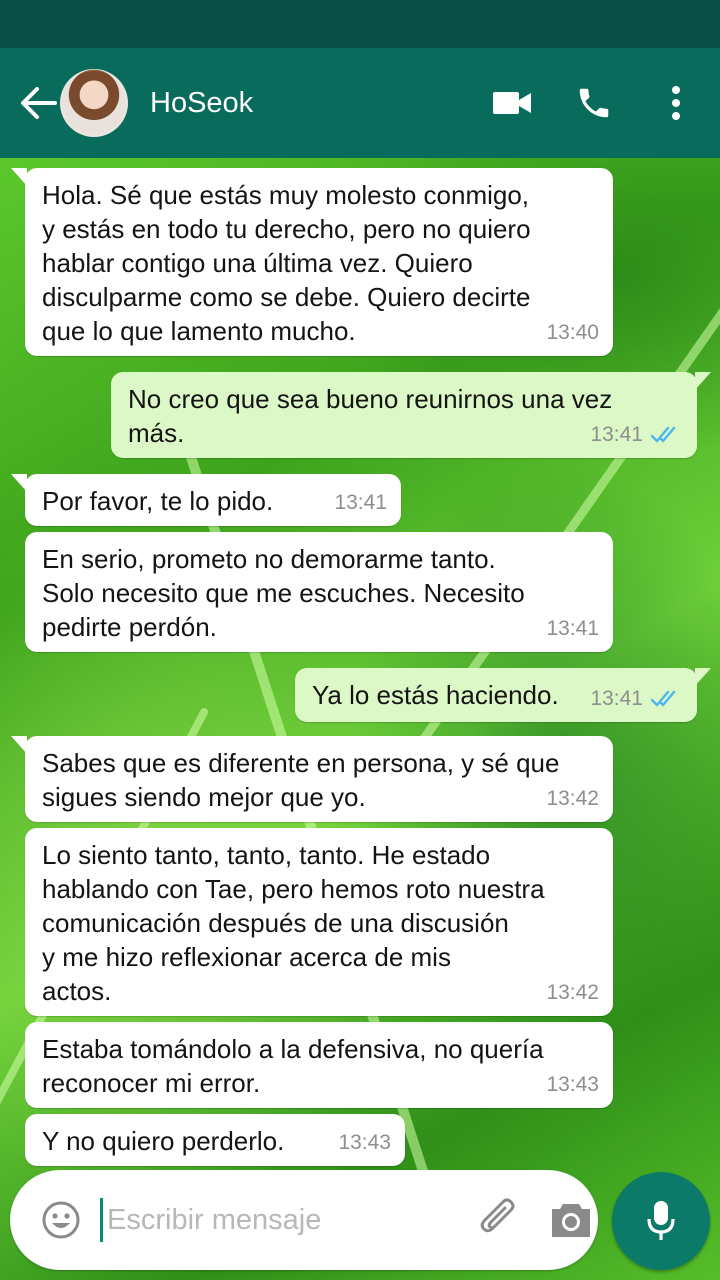 Image resolution: width=720 pixels, height=1280 pixels. What do you see at coordinates (676, 103) in the screenshot?
I see `more-vertical-icon` at bounding box center [676, 103].